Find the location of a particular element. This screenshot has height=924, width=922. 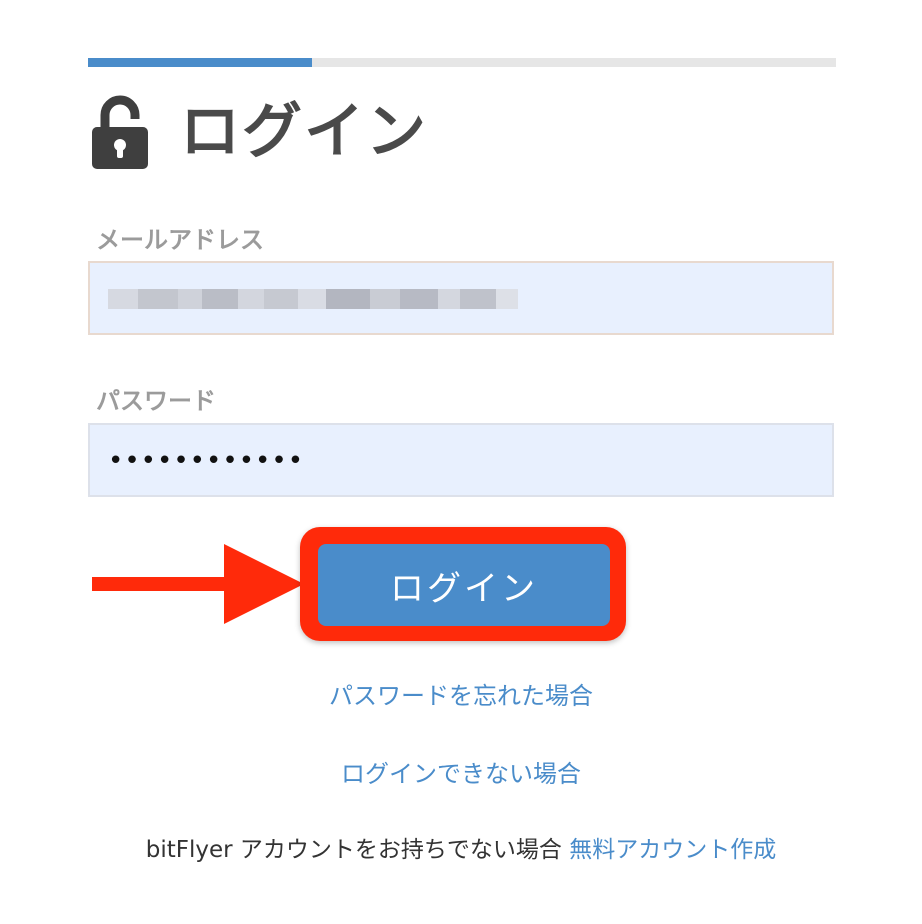

page-title: ログイン is located at coordinates (304, 132).